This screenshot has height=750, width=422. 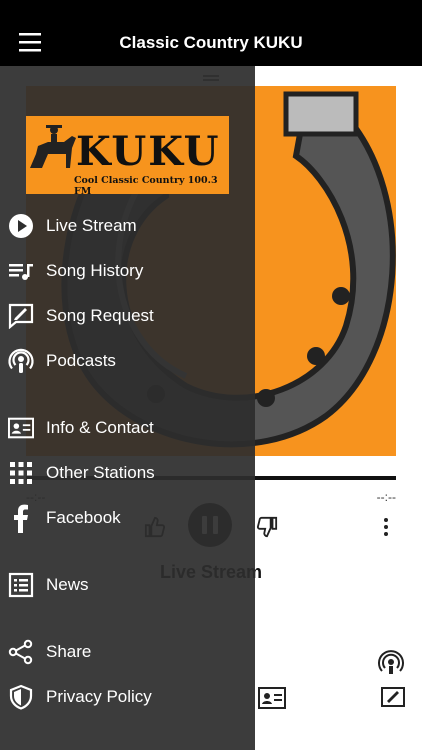 I want to click on request-icon, so click(x=21, y=316).